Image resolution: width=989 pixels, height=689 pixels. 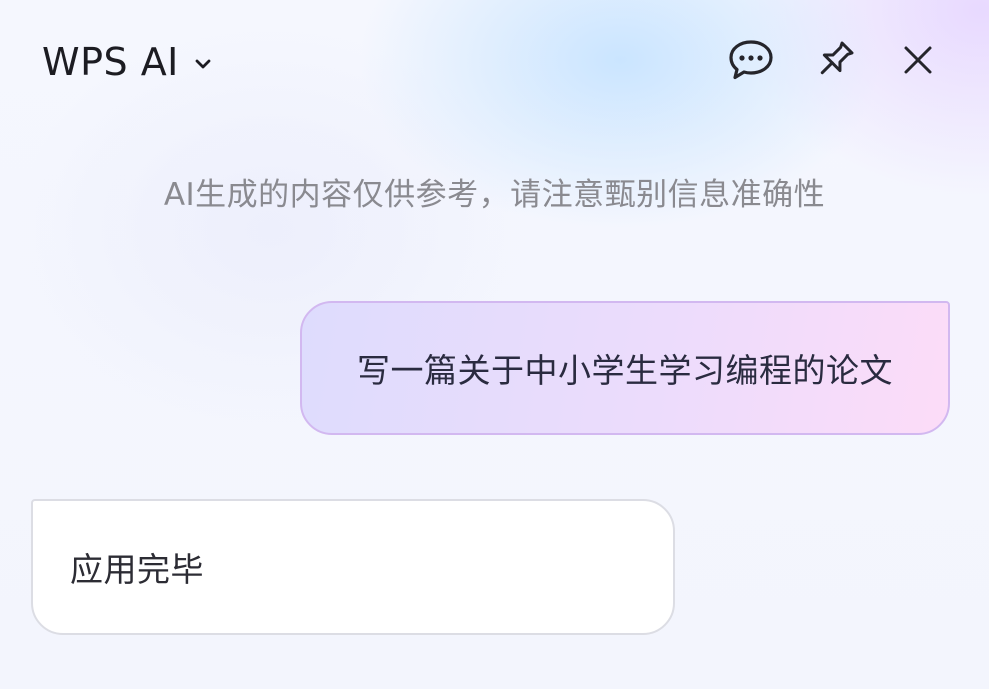 I want to click on pin-icon, so click(x=835, y=62).